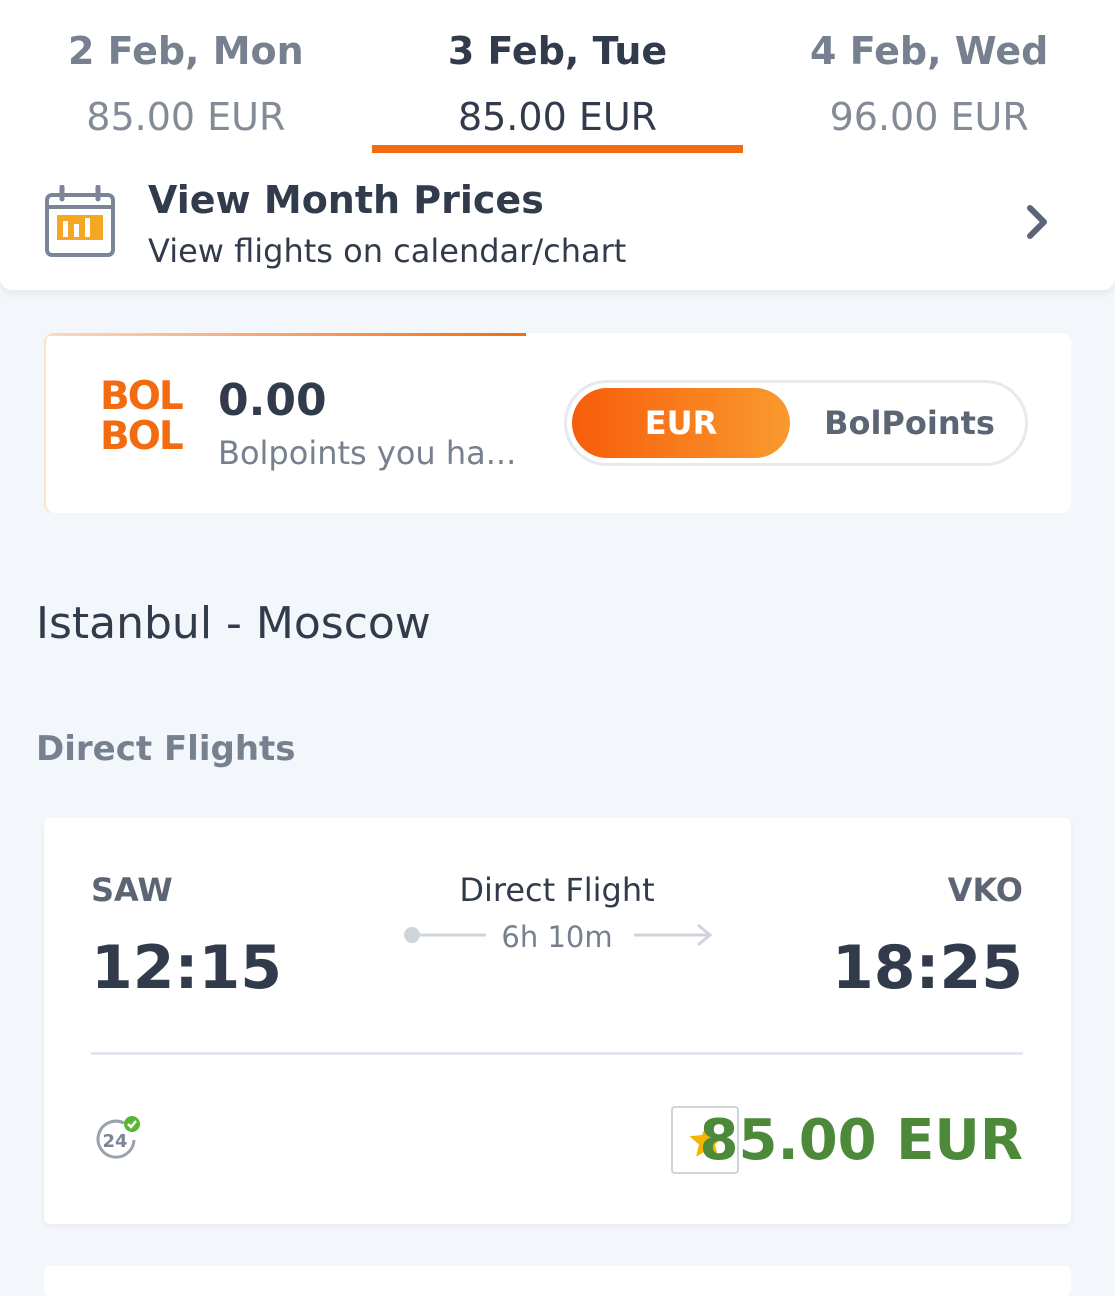 The image size is (1115, 1296). Describe the element at coordinates (186, 968) in the screenshot. I see `departure-time: 12:15` at that location.